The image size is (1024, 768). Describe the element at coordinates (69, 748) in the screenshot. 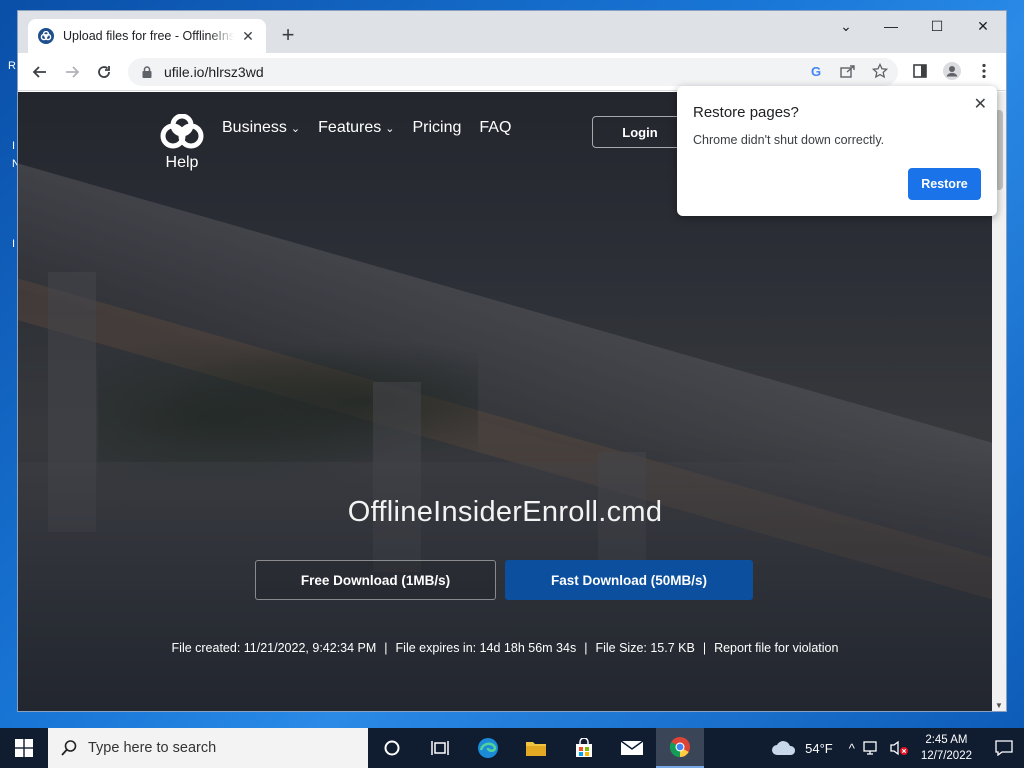

I see `search-icon` at that location.